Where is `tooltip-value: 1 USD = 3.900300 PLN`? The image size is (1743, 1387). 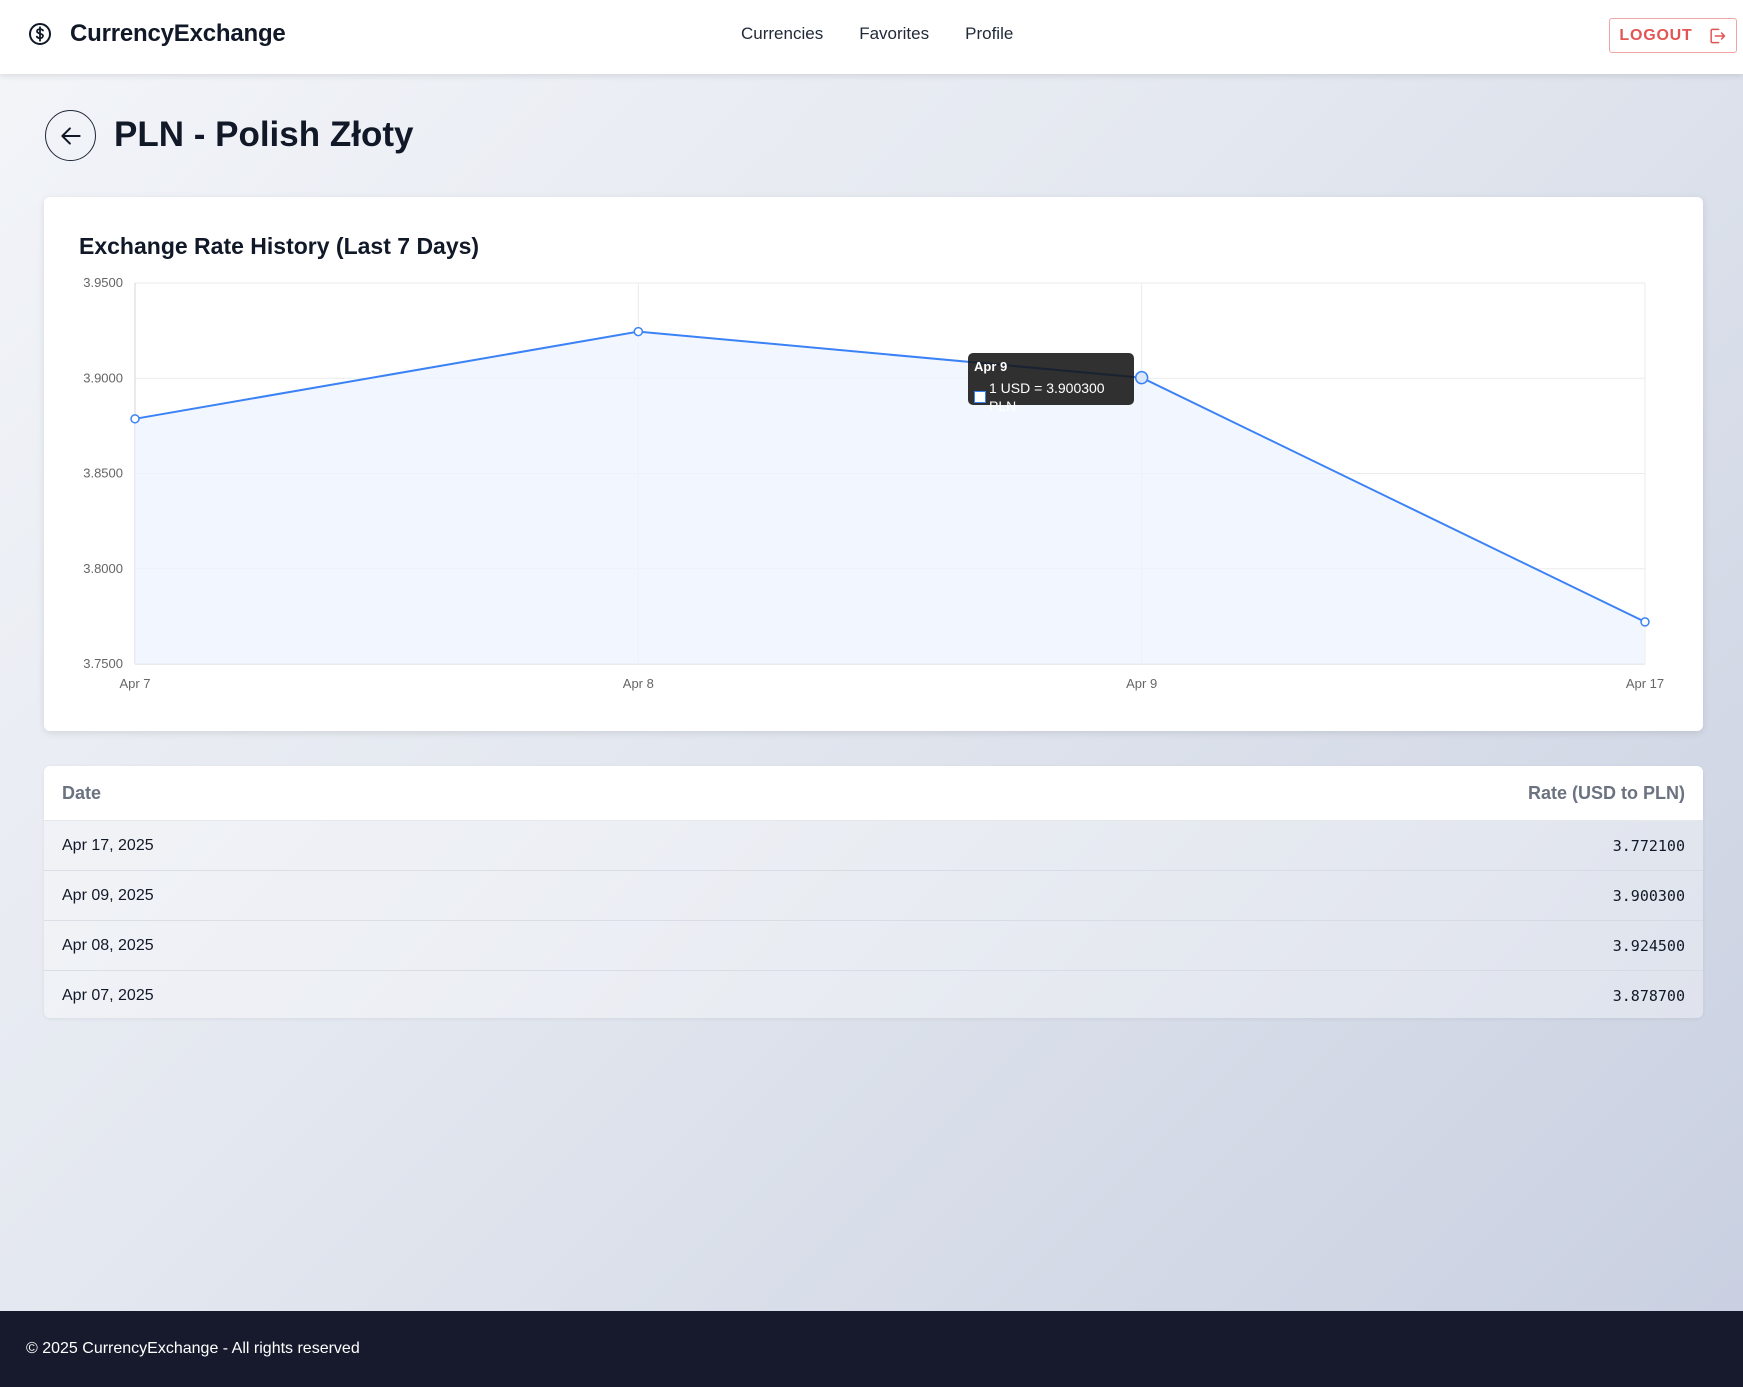 tooltip-value: 1 USD = 3.900300 PLN is located at coordinates (1047, 397).